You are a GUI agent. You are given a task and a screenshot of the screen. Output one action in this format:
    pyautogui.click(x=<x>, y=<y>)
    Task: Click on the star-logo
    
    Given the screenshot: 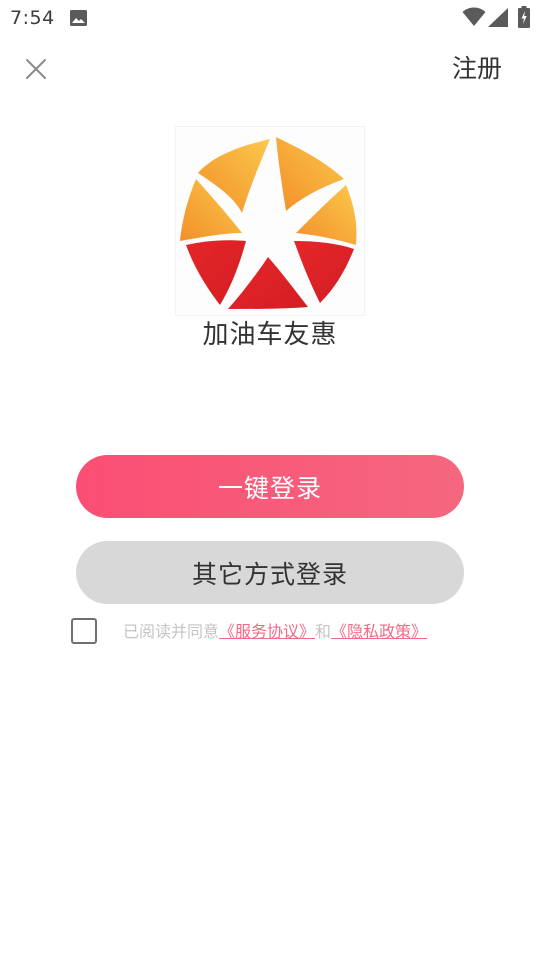 What is the action you would take?
    pyautogui.click(x=268, y=223)
    